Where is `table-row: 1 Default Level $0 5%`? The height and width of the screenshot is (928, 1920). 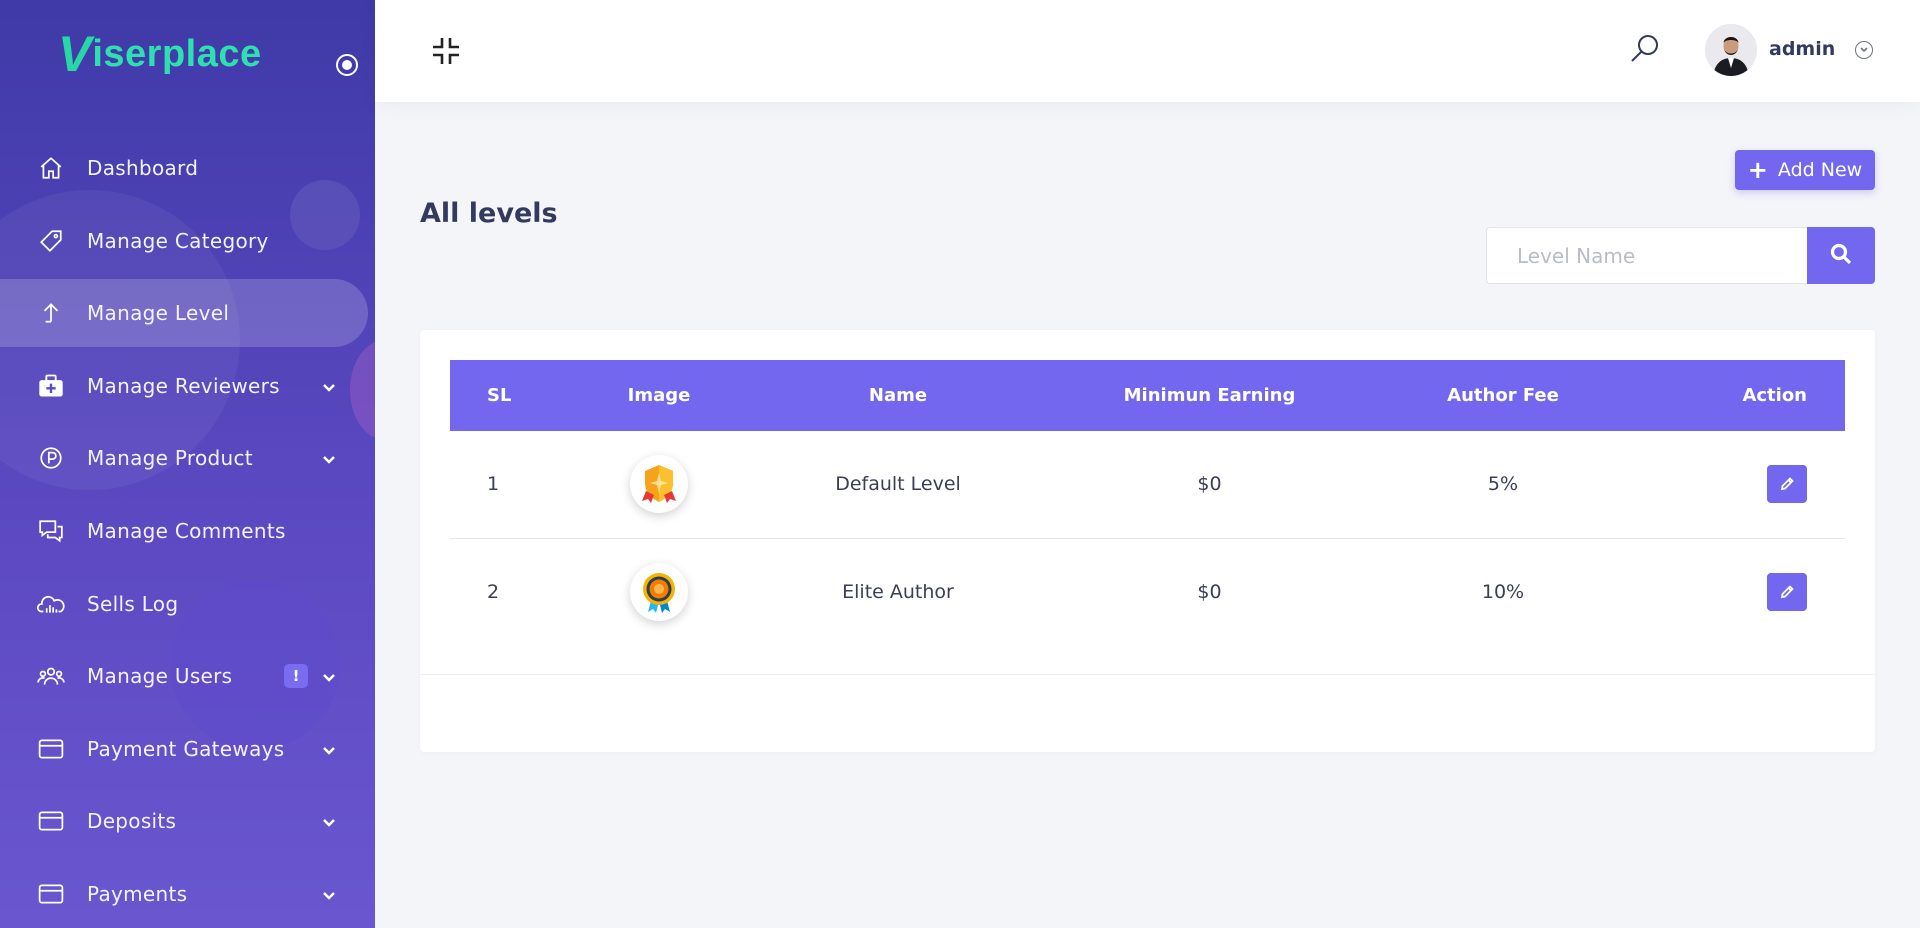
table-row: 1 Default Level $0 5% is located at coordinates (1147, 485).